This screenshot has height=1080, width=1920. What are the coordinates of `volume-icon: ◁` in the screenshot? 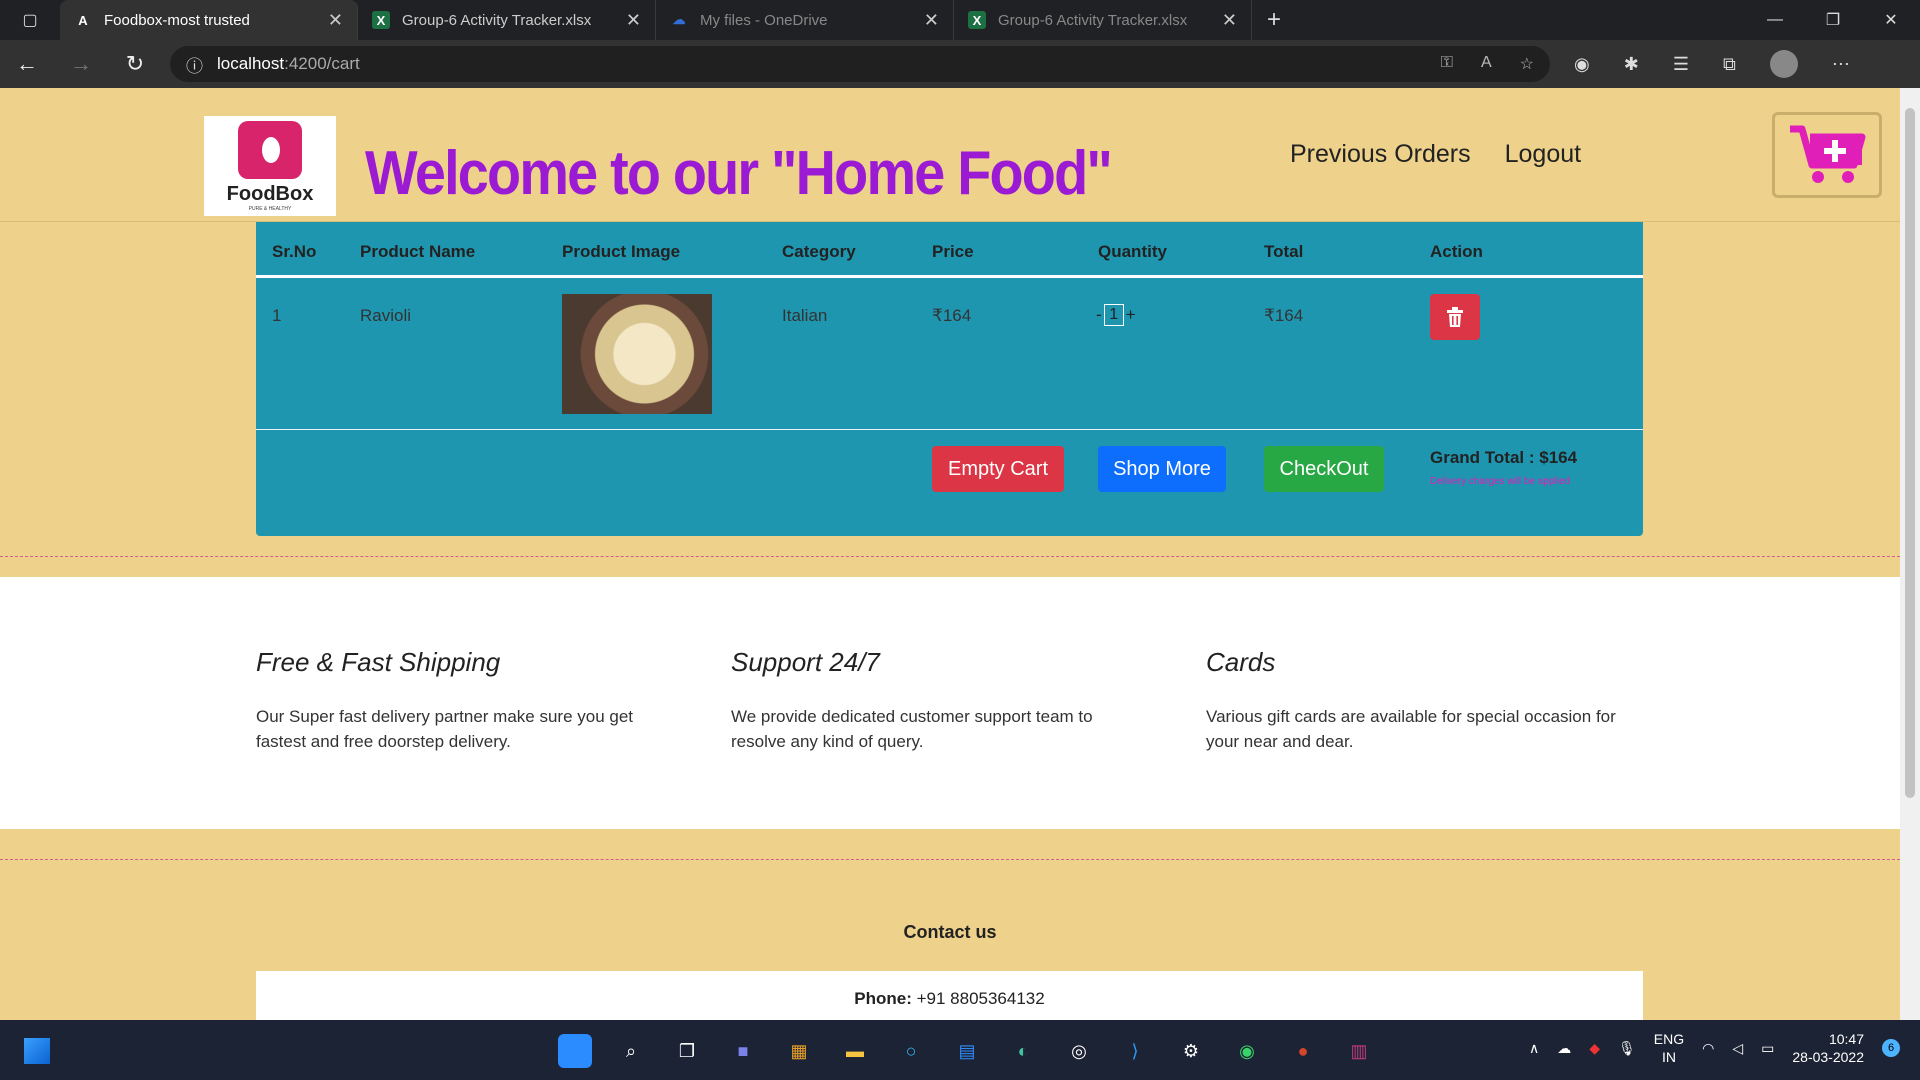 It's located at (1737, 1048).